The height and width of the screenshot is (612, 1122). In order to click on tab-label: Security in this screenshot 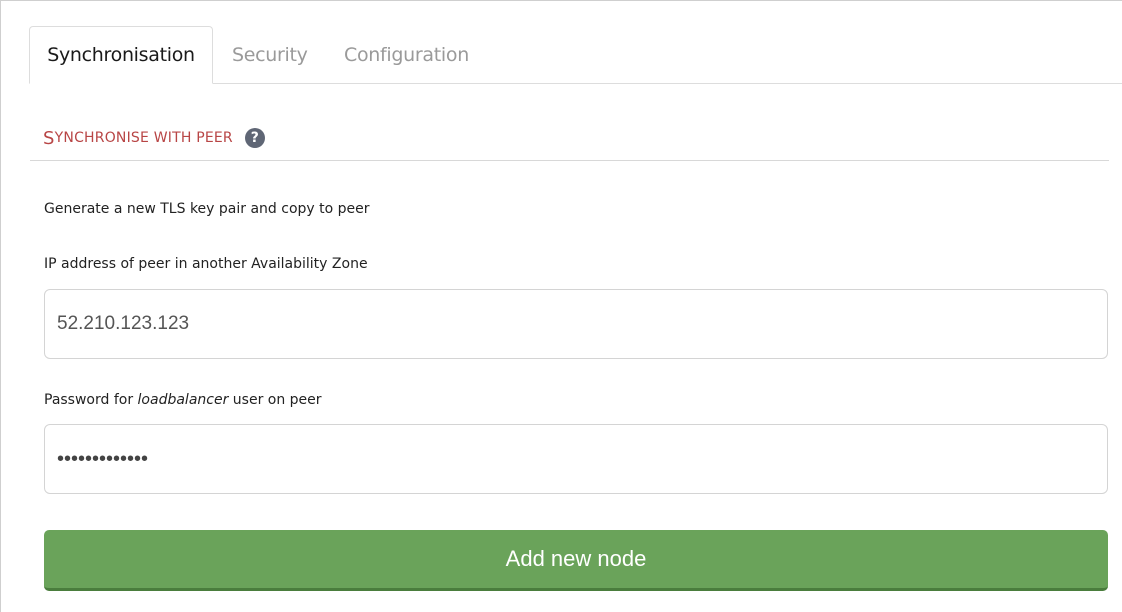, I will do `click(270, 55)`.